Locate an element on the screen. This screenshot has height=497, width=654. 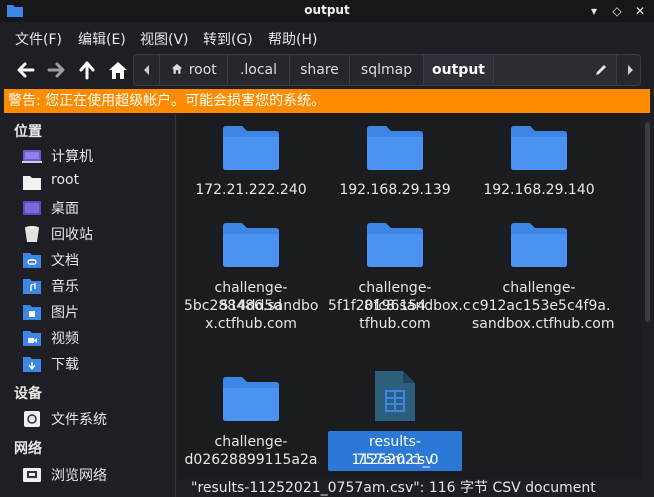
home-folder-icon is located at coordinates (32, 183).